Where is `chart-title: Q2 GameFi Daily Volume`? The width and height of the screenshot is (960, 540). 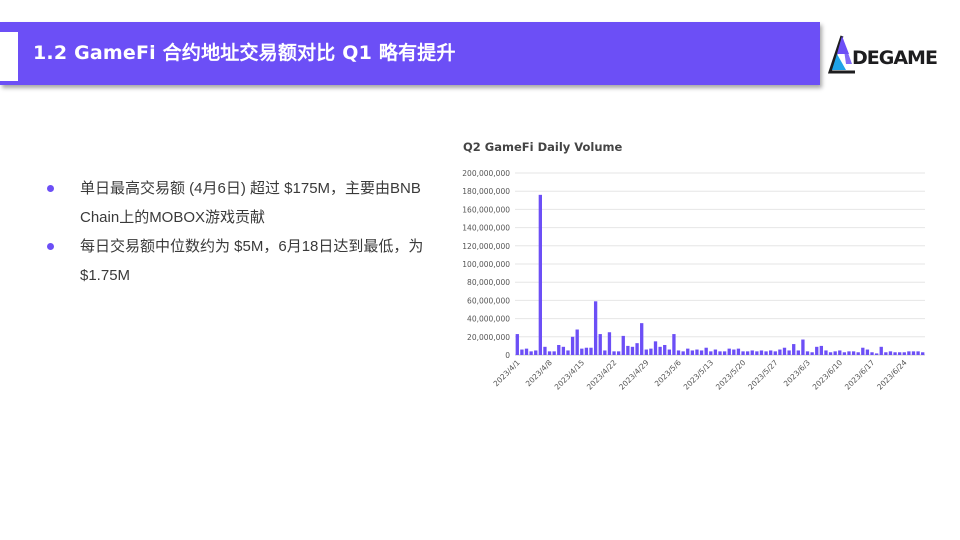 chart-title: Q2 GameFi Daily Volume is located at coordinates (543, 147).